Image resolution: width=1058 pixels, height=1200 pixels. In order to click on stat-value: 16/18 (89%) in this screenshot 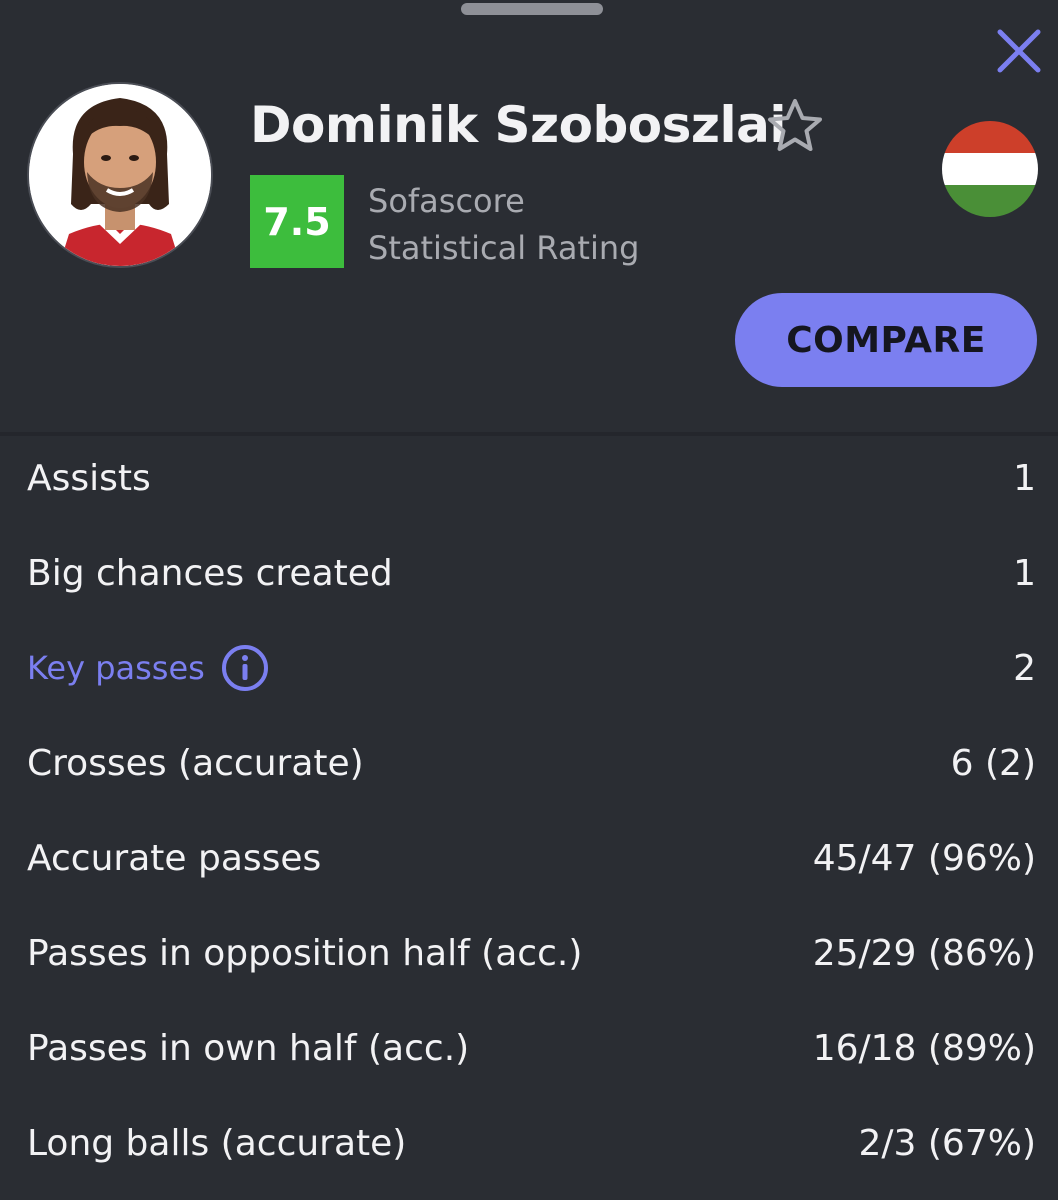, I will do `click(924, 1048)`.